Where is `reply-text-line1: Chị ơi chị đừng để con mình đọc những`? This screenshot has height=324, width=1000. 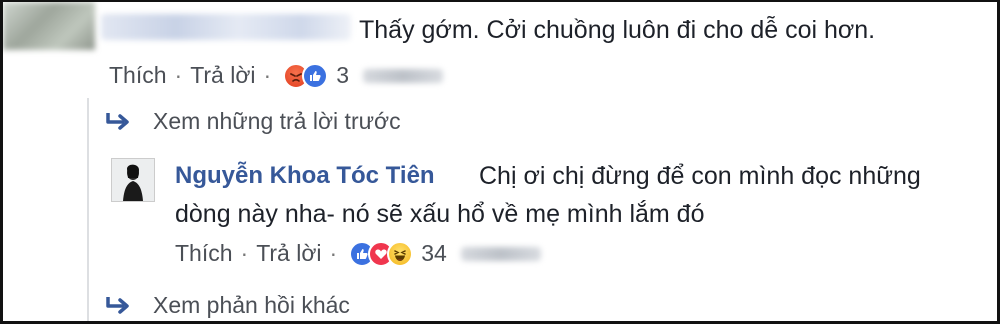
reply-text-line1: Chị ơi chị đừng để con mình đọc những is located at coordinates (700, 176).